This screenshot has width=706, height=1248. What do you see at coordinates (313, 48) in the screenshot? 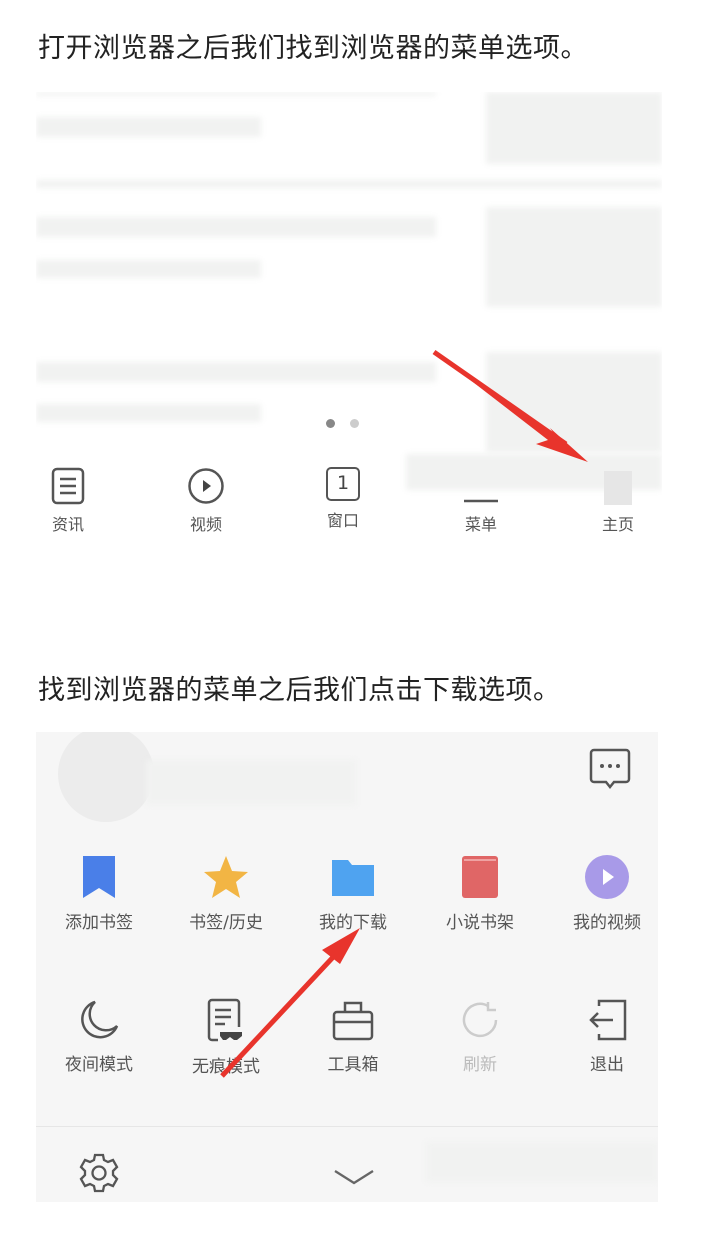
I see `caption-step-1: 打开浏览器之后我们找到浏览器的菜单选项。` at bounding box center [313, 48].